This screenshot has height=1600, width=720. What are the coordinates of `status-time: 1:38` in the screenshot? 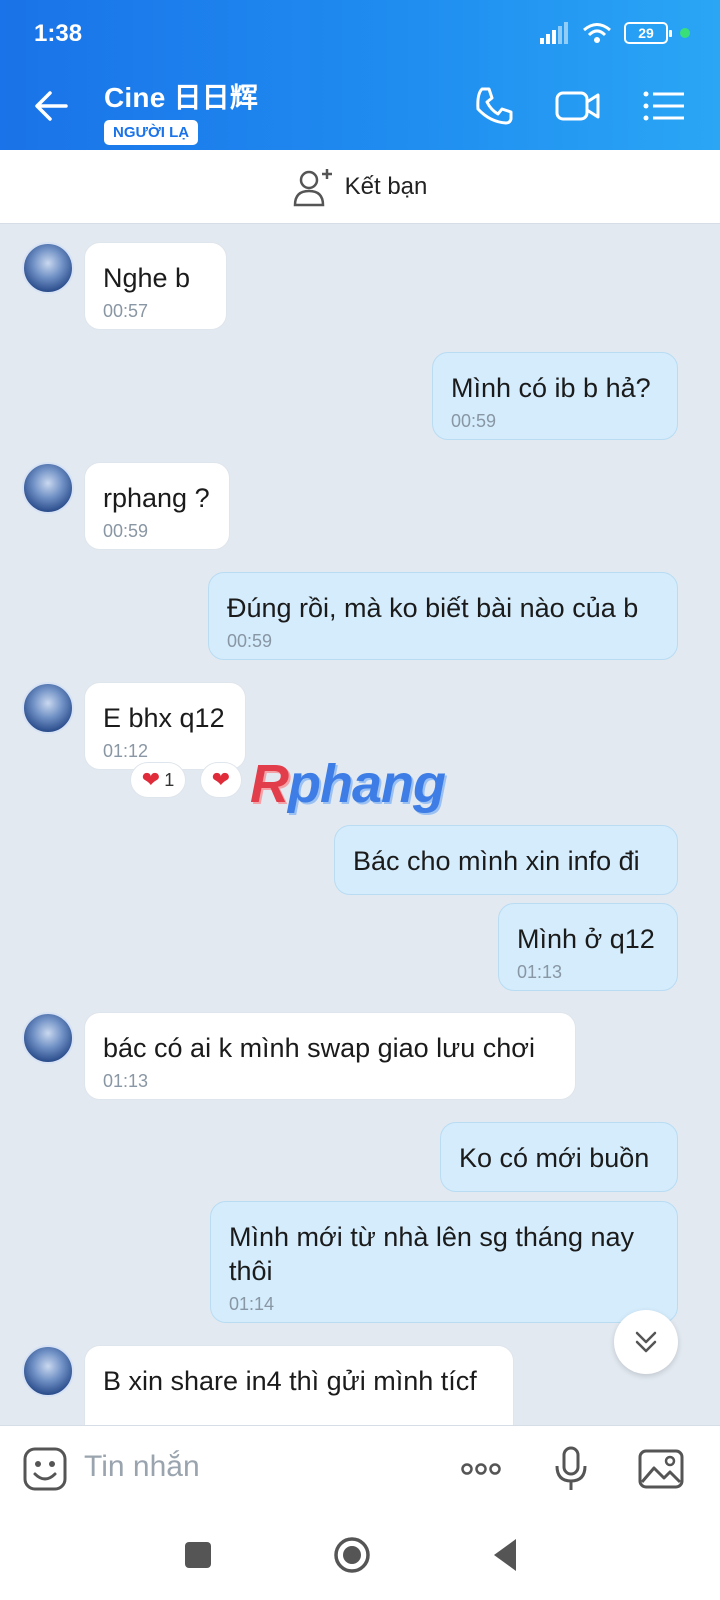 It's located at (58, 33).